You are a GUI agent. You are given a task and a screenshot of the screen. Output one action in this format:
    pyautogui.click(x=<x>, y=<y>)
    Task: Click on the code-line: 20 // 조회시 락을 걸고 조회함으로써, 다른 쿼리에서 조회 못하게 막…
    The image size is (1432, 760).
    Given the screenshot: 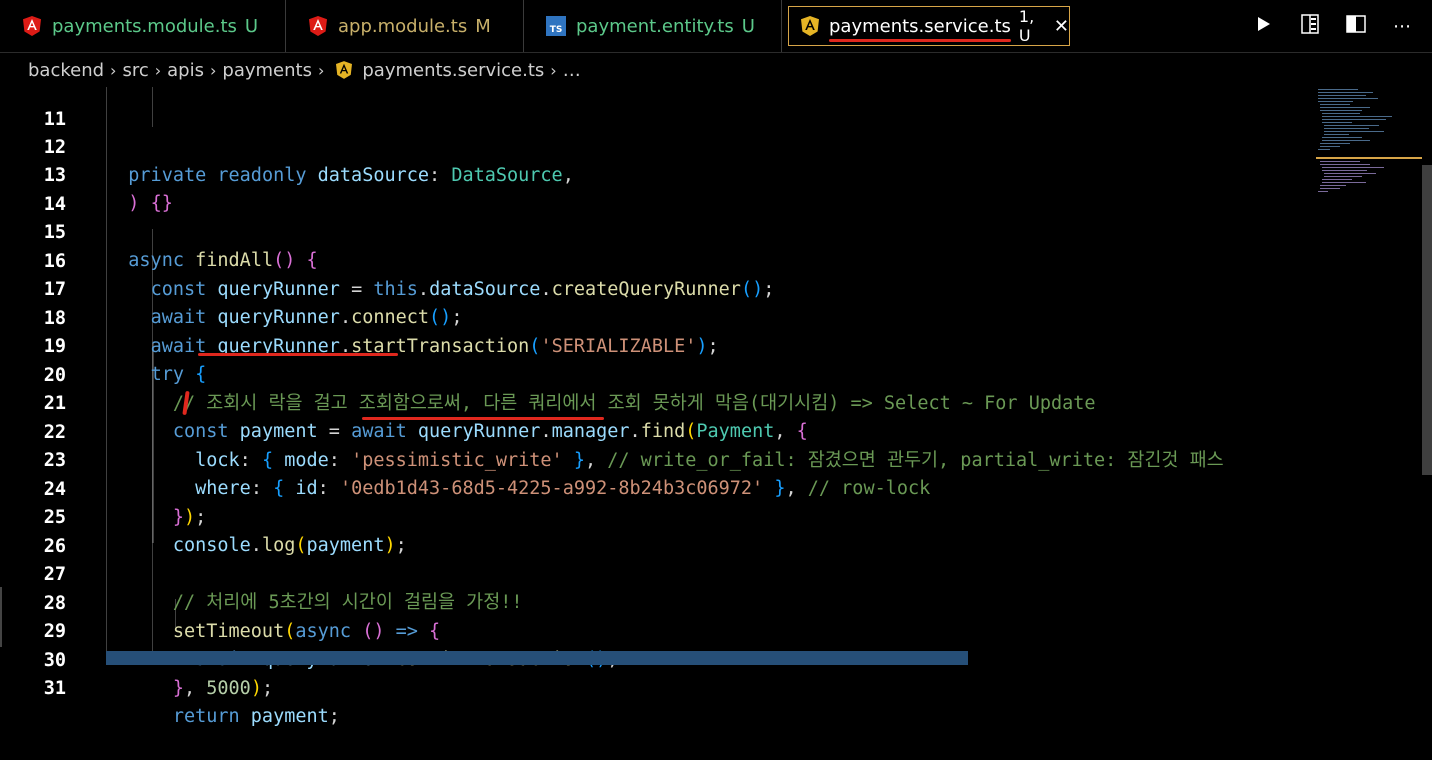 What is the action you would take?
    pyautogui.click(x=548, y=374)
    